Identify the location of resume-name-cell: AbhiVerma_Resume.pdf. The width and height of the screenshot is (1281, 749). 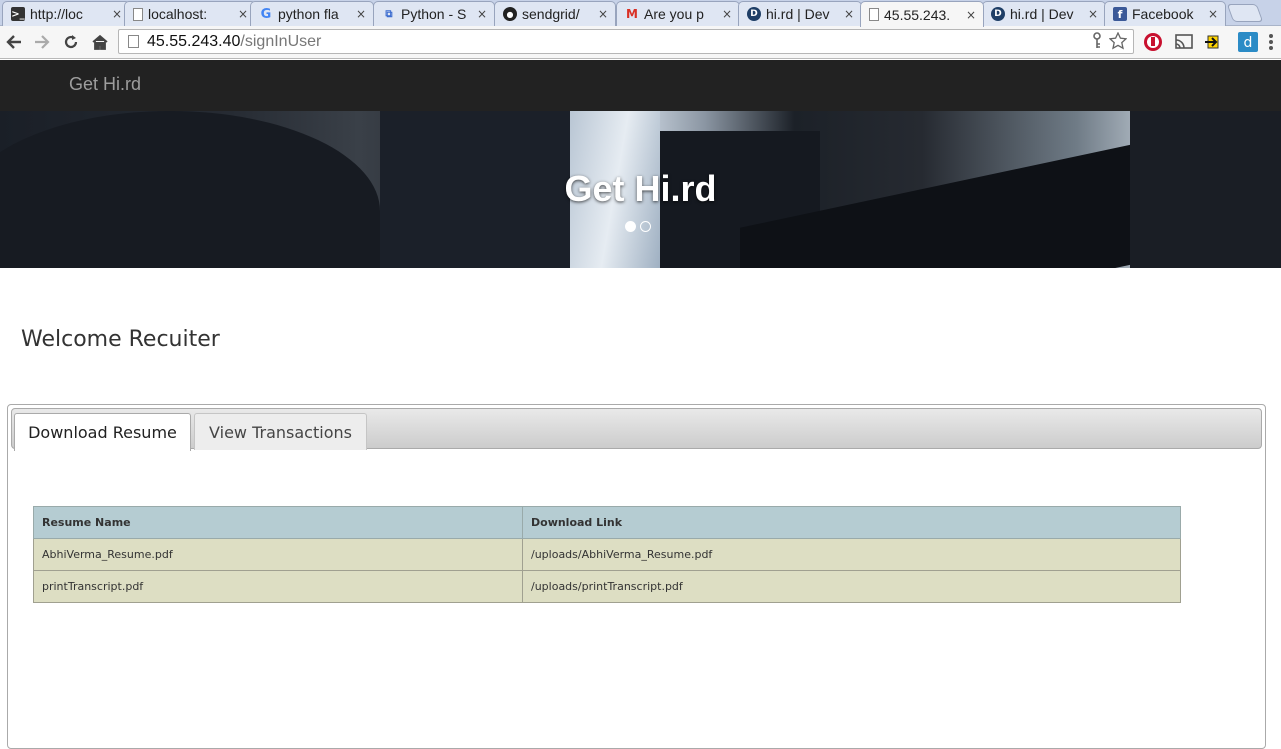
(278, 554).